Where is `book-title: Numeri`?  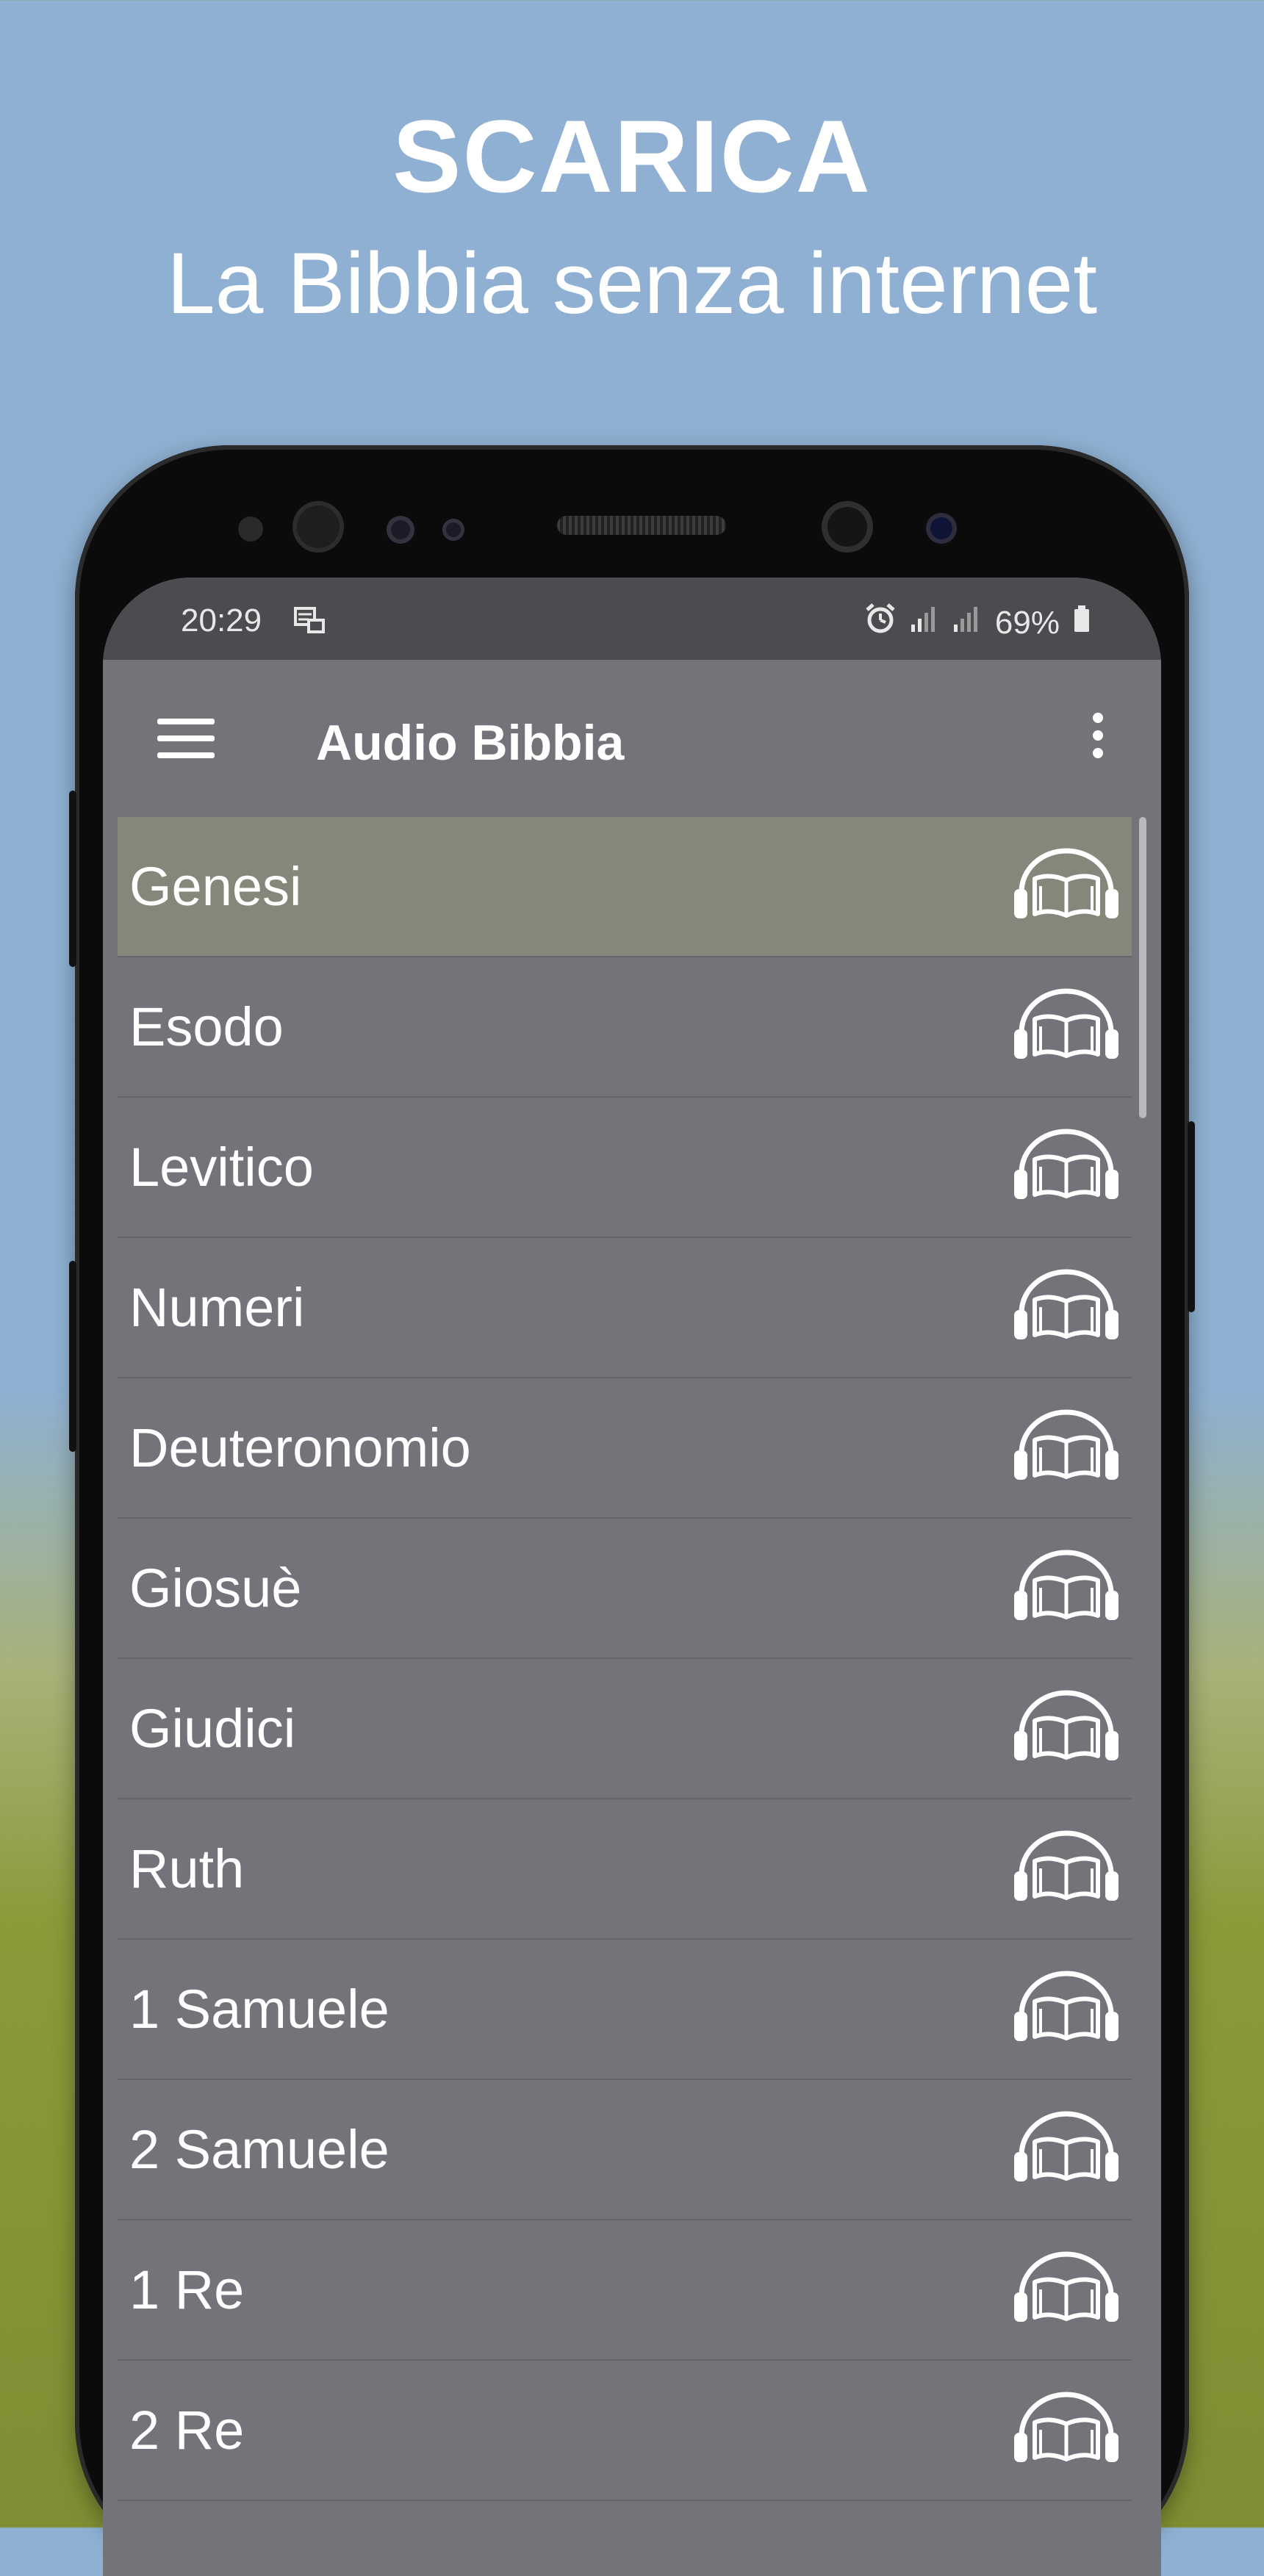 book-title: Numeri is located at coordinates (217, 1307).